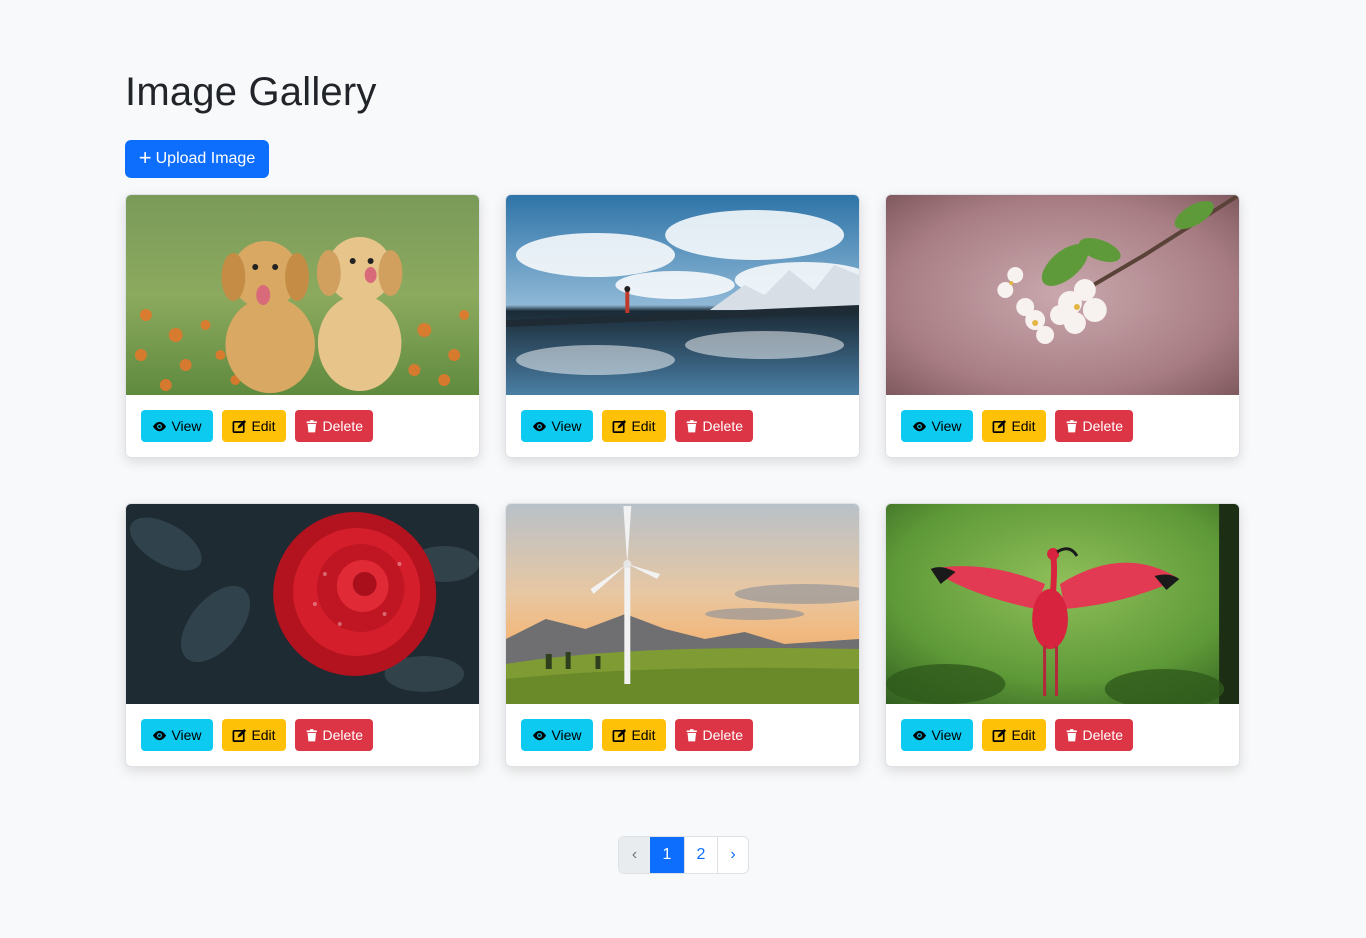 The height and width of the screenshot is (938, 1366). What do you see at coordinates (634, 855) in the screenshot?
I see `pagination-prev: ‹` at bounding box center [634, 855].